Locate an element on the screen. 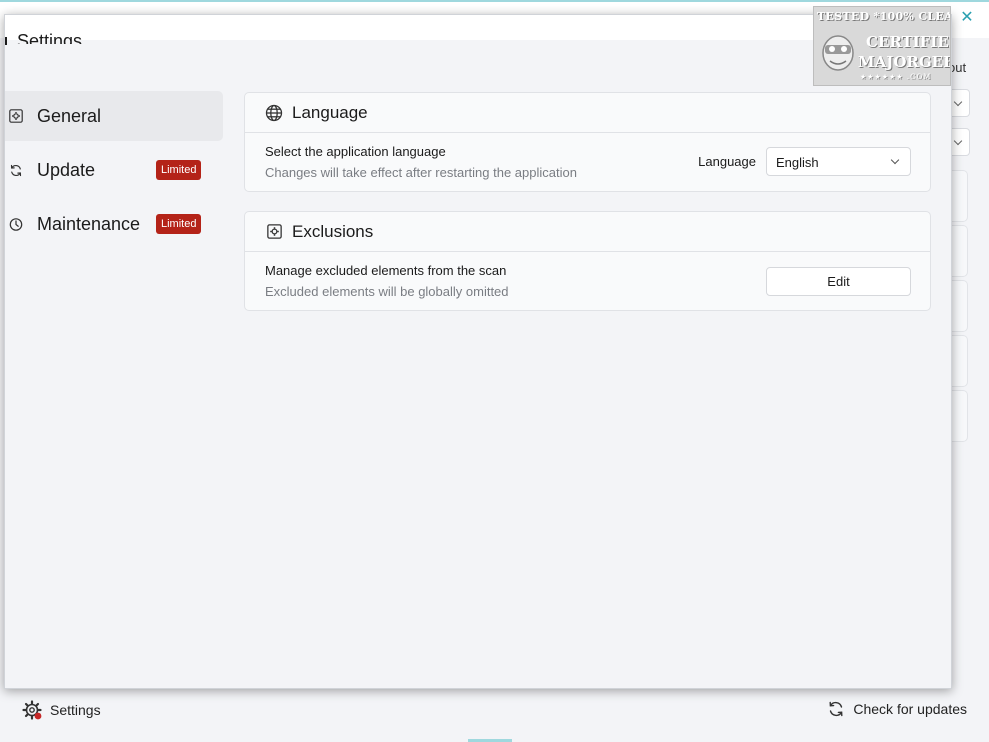  footer-settings-button: Settings is located at coordinates (61, 710).